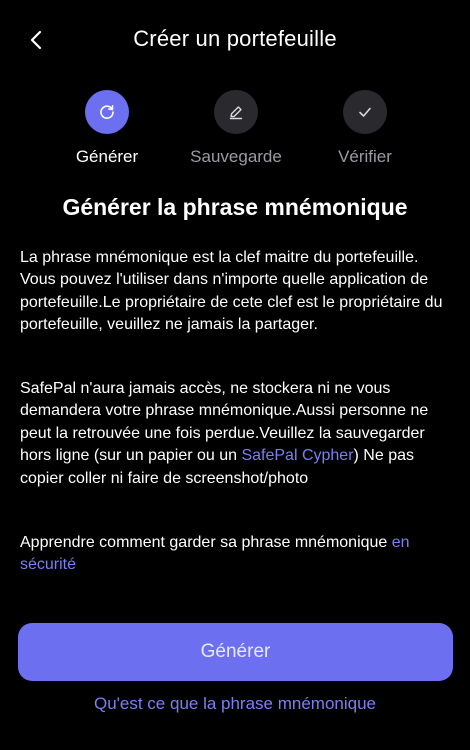 The image size is (470, 750). What do you see at coordinates (107, 156) in the screenshot?
I see `step-generate-label: Générer` at bounding box center [107, 156].